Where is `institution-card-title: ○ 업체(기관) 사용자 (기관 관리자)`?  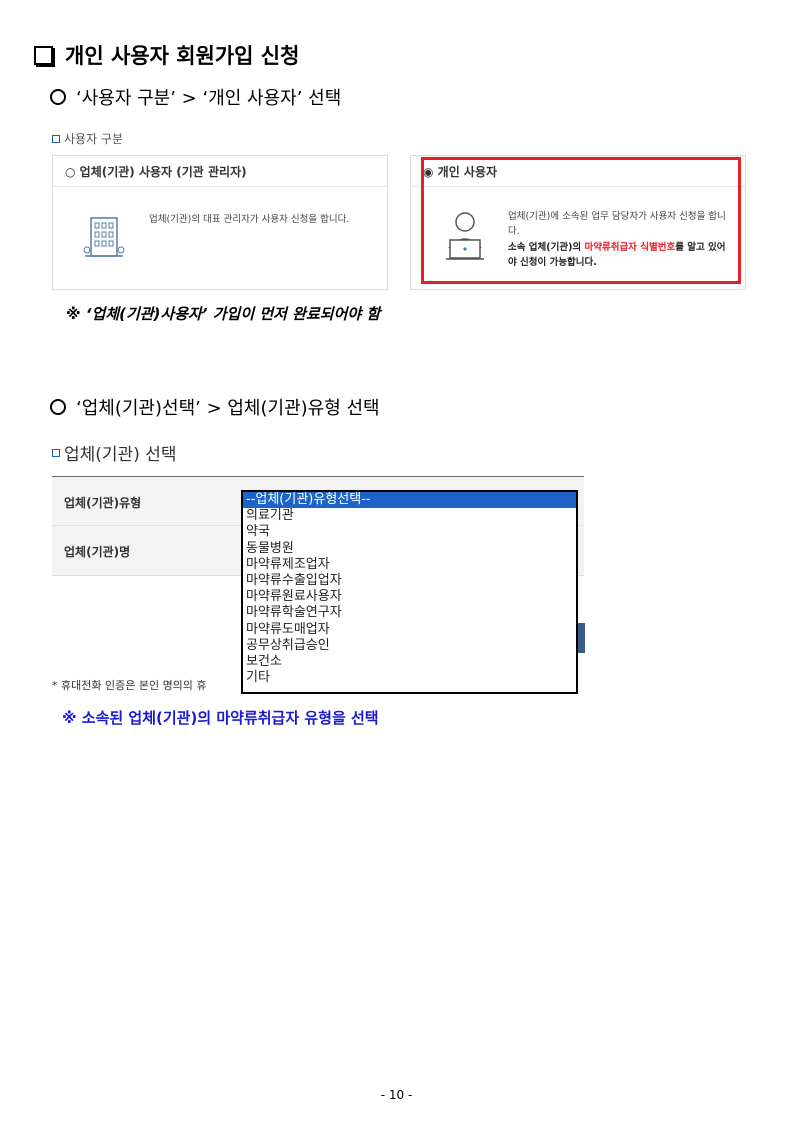
institution-card-title: ○ 업체(기관) 사용자 (기관 관리자) is located at coordinates (220, 171).